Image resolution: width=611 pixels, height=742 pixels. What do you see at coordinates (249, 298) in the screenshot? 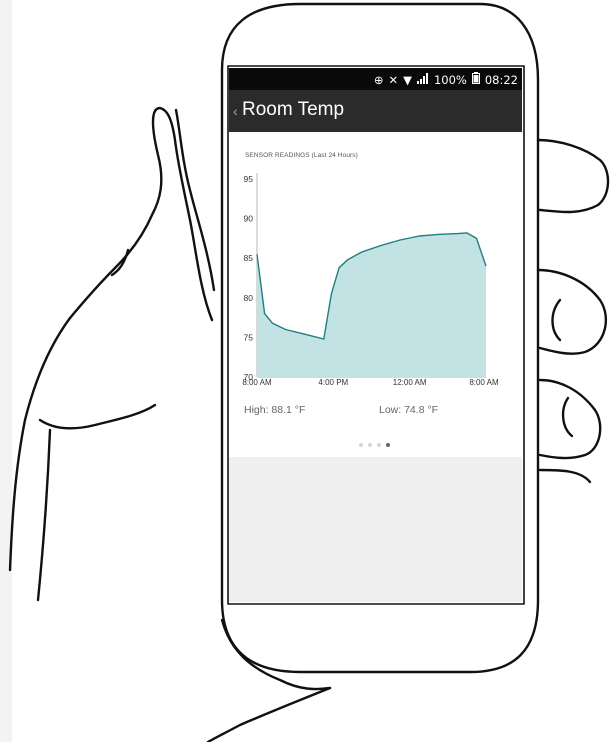
I see `y-tick-label: 80` at bounding box center [249, 298].